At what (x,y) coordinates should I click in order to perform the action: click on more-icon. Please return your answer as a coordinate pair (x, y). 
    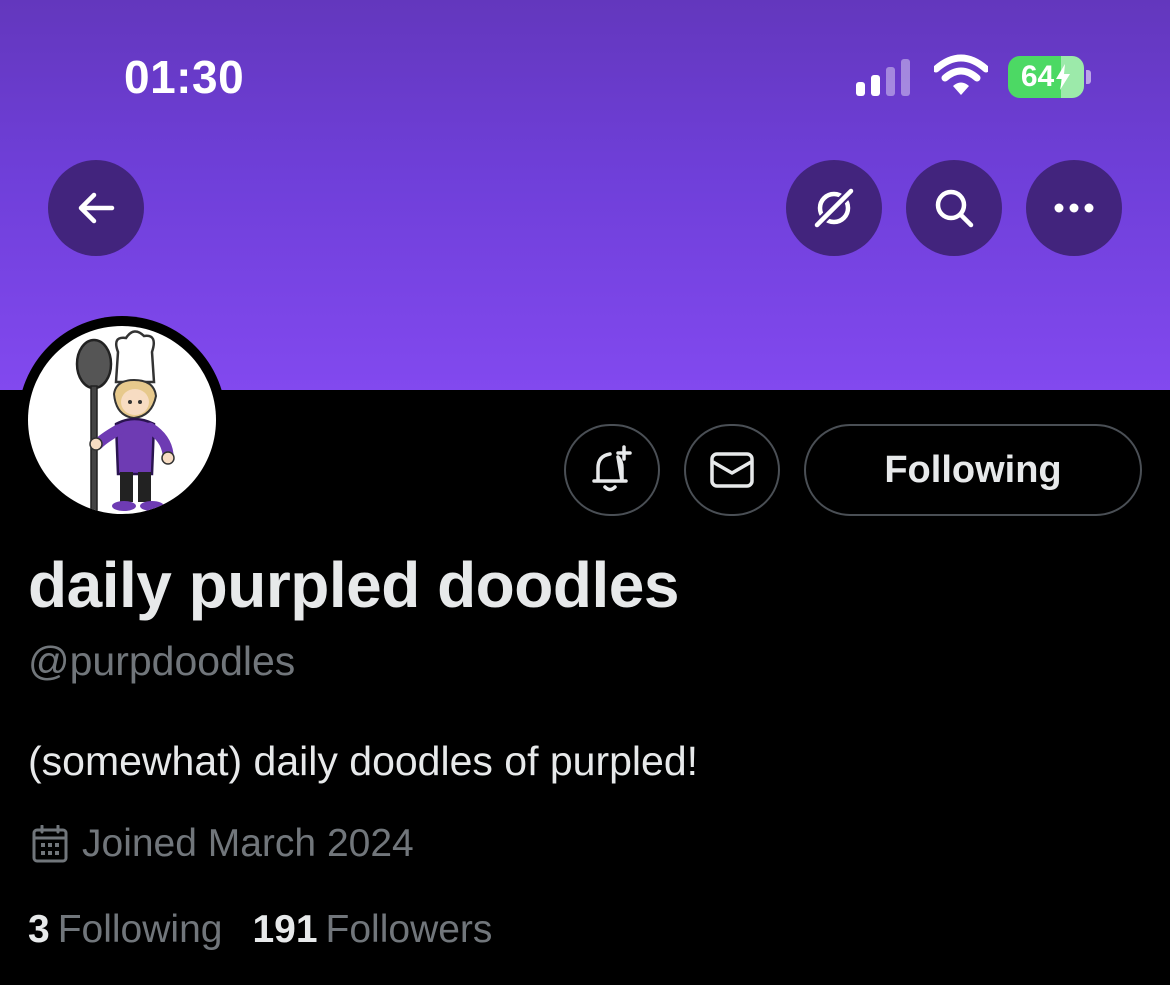
    Looking at the image, I should click on (1074, 208).